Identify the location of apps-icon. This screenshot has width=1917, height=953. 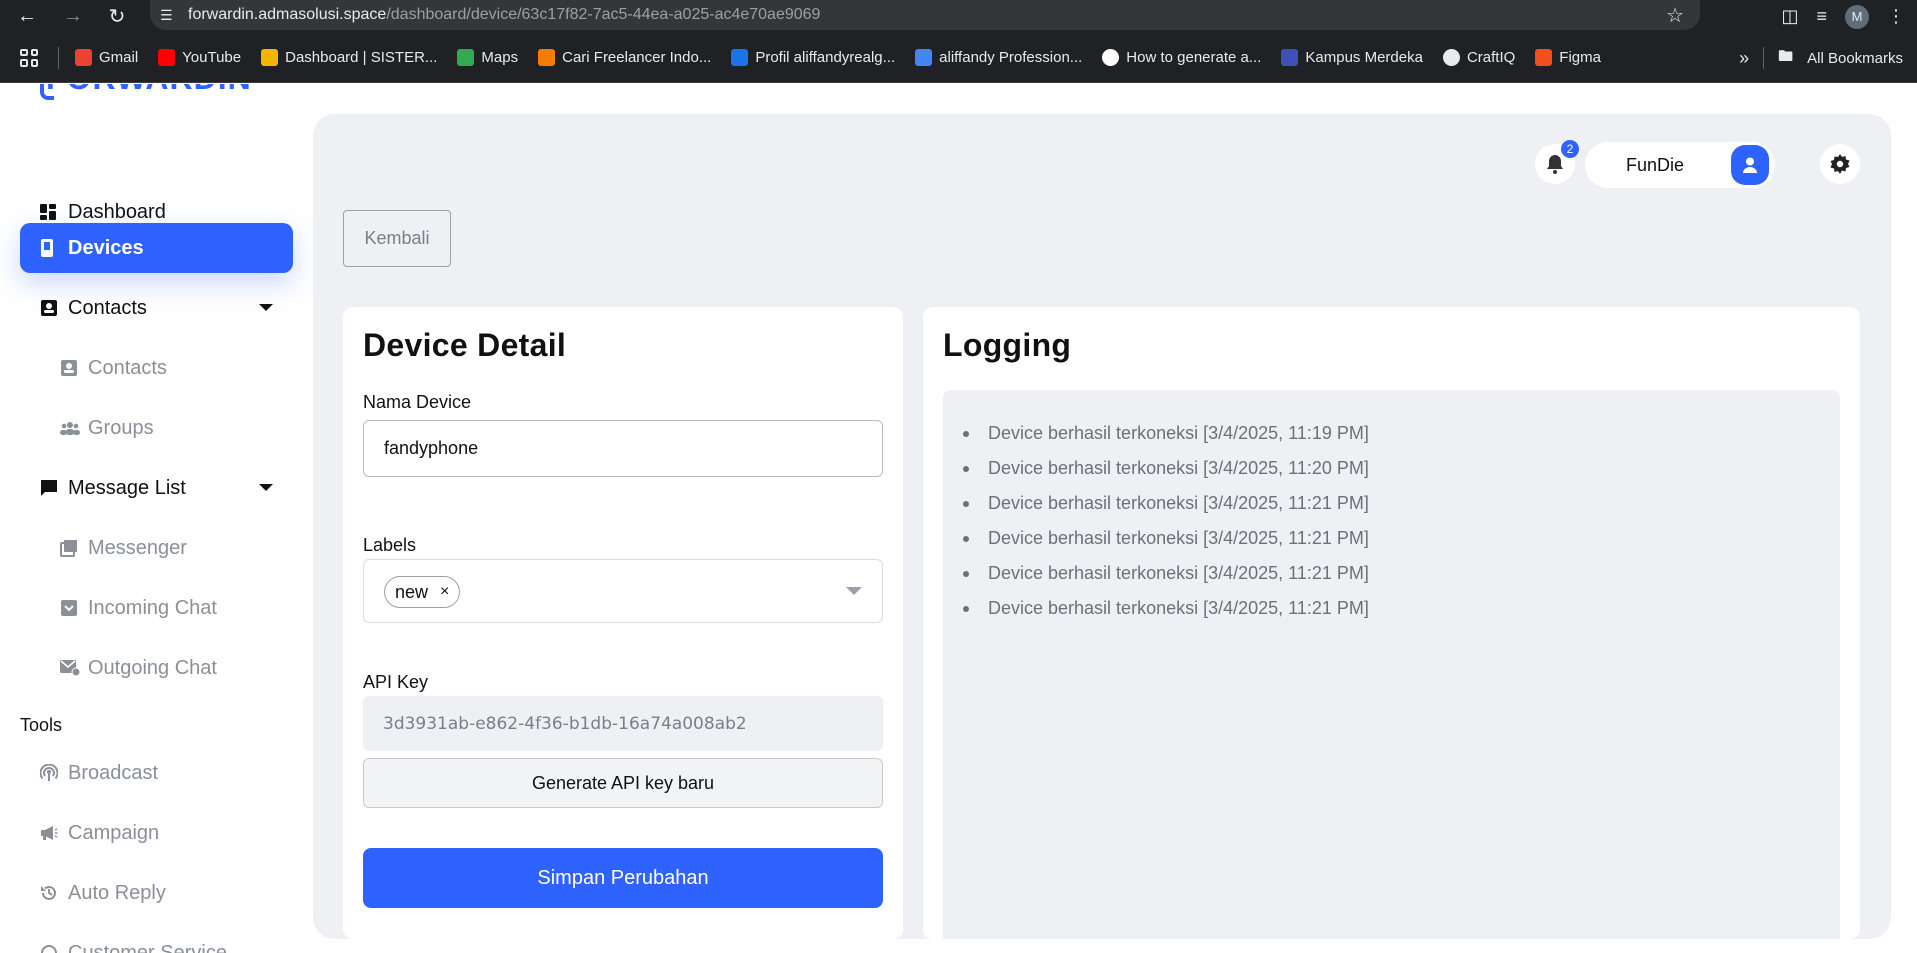
(29, 57).